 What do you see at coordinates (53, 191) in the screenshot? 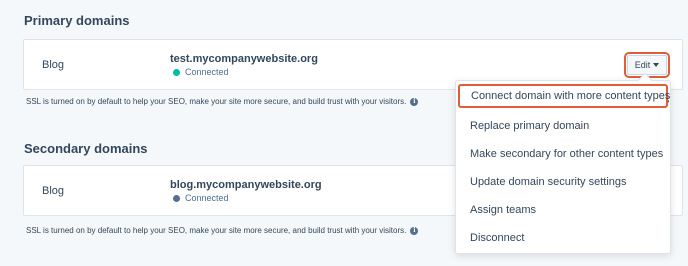
I see `secondary-card-label: Blog` at bounding box center [53, 191].